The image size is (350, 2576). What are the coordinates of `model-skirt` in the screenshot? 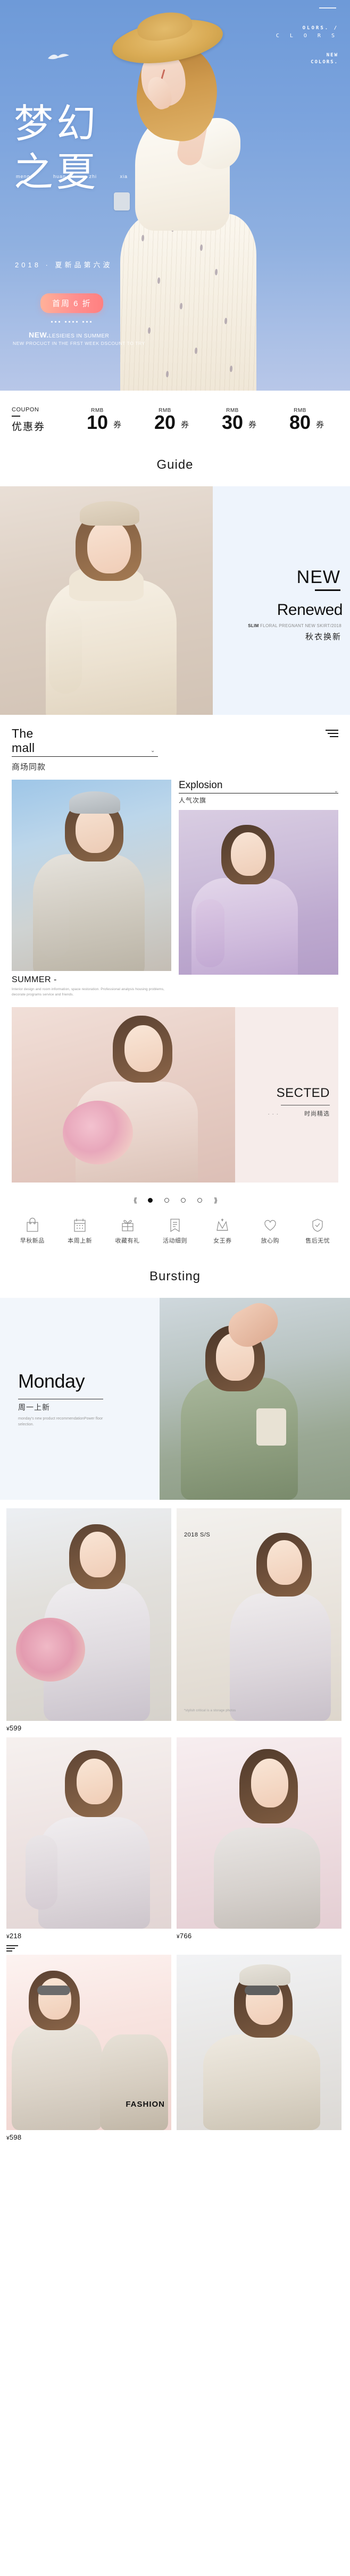 It's located at (188, 302).